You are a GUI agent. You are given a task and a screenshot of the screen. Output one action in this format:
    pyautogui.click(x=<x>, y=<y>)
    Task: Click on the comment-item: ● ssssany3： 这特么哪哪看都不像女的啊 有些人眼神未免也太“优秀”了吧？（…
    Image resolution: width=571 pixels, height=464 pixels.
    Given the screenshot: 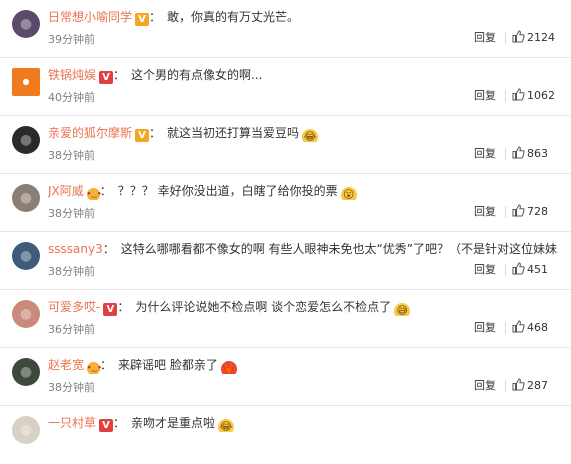 What is the action you would take?
    pyautogui.click(x=285, y=261)
    